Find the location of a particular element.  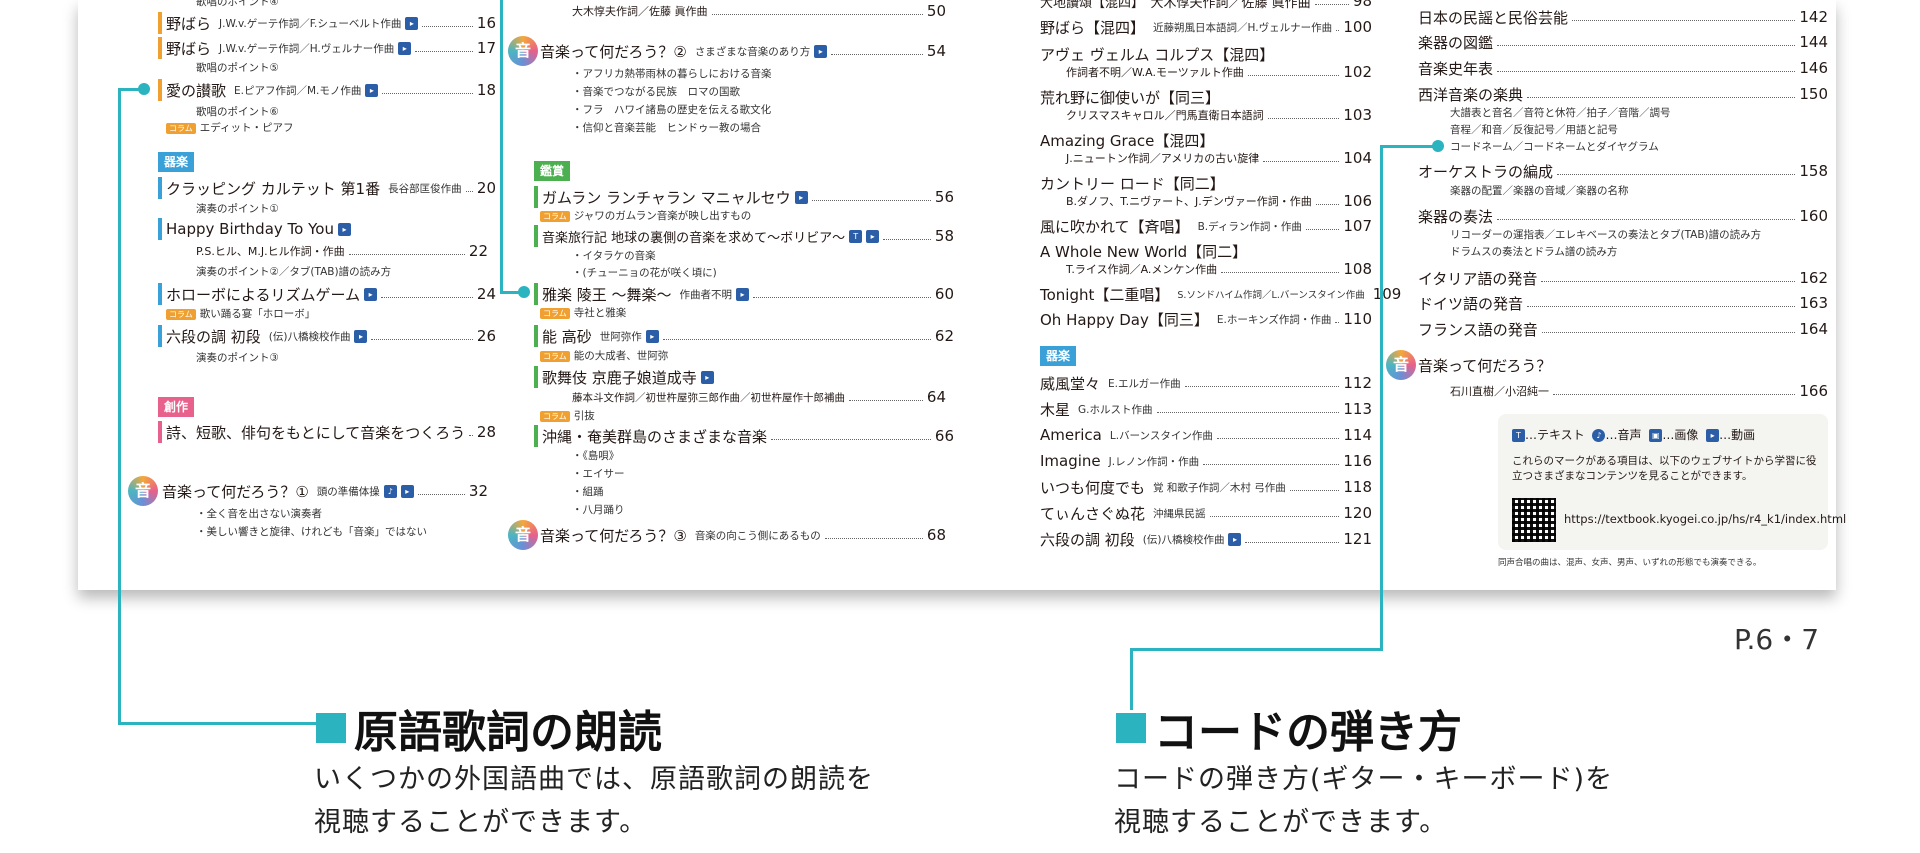

col1-column-1: コラム エディット・ピアフ is located at coordinates (230, 127).